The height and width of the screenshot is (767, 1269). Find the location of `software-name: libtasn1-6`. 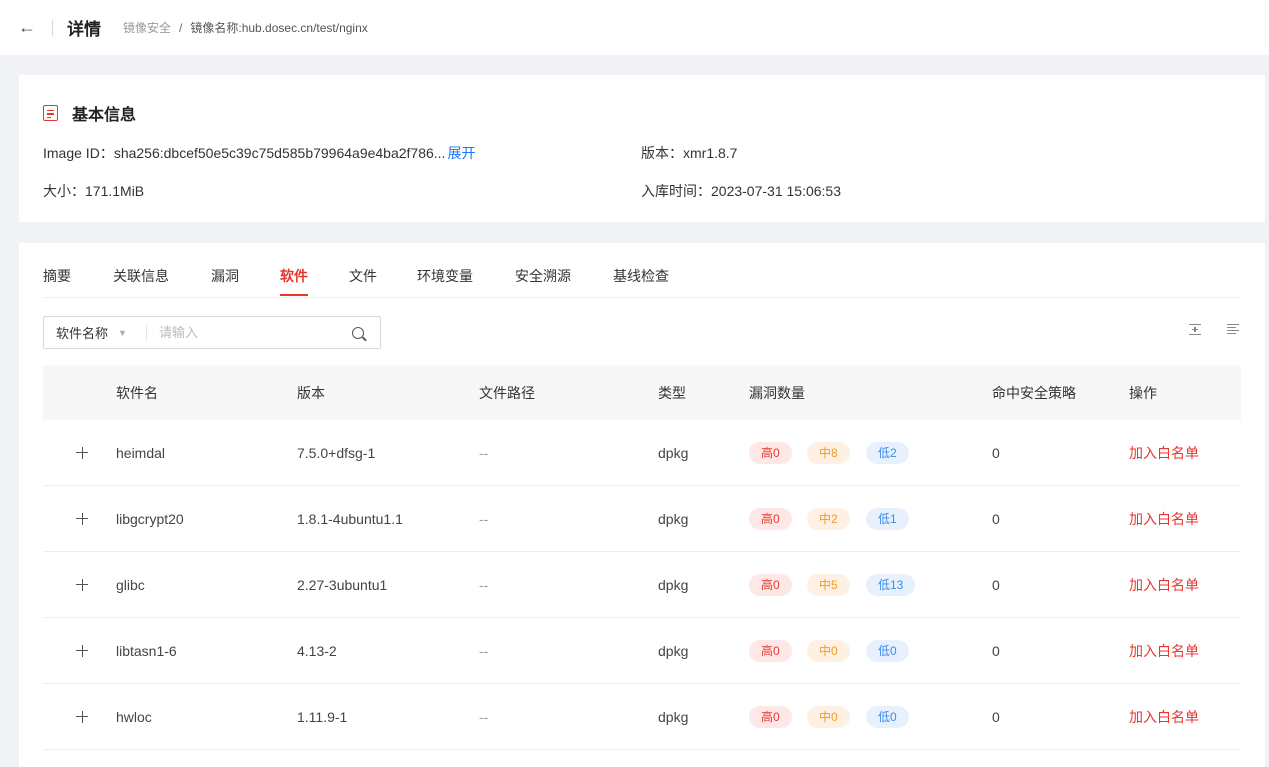

software-name: libtasn1-6 is located at coordinates (146, 650).